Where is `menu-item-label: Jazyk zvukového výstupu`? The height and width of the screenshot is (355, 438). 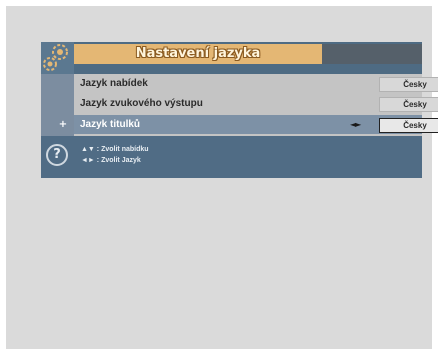 menu-item-label: Jazyk zvukového výstupu is located at coordinates (141, 103).